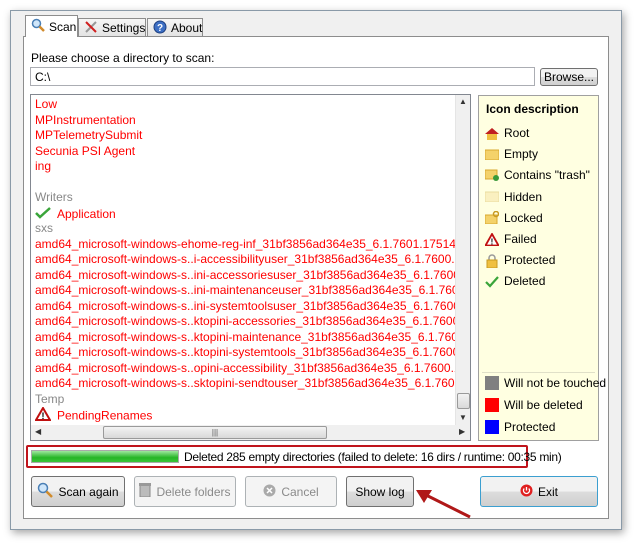 The image size is (640, 549). Describe the element at coordinates (513, 218) in the screenshot. I see `legend-item: Locked` at that location.